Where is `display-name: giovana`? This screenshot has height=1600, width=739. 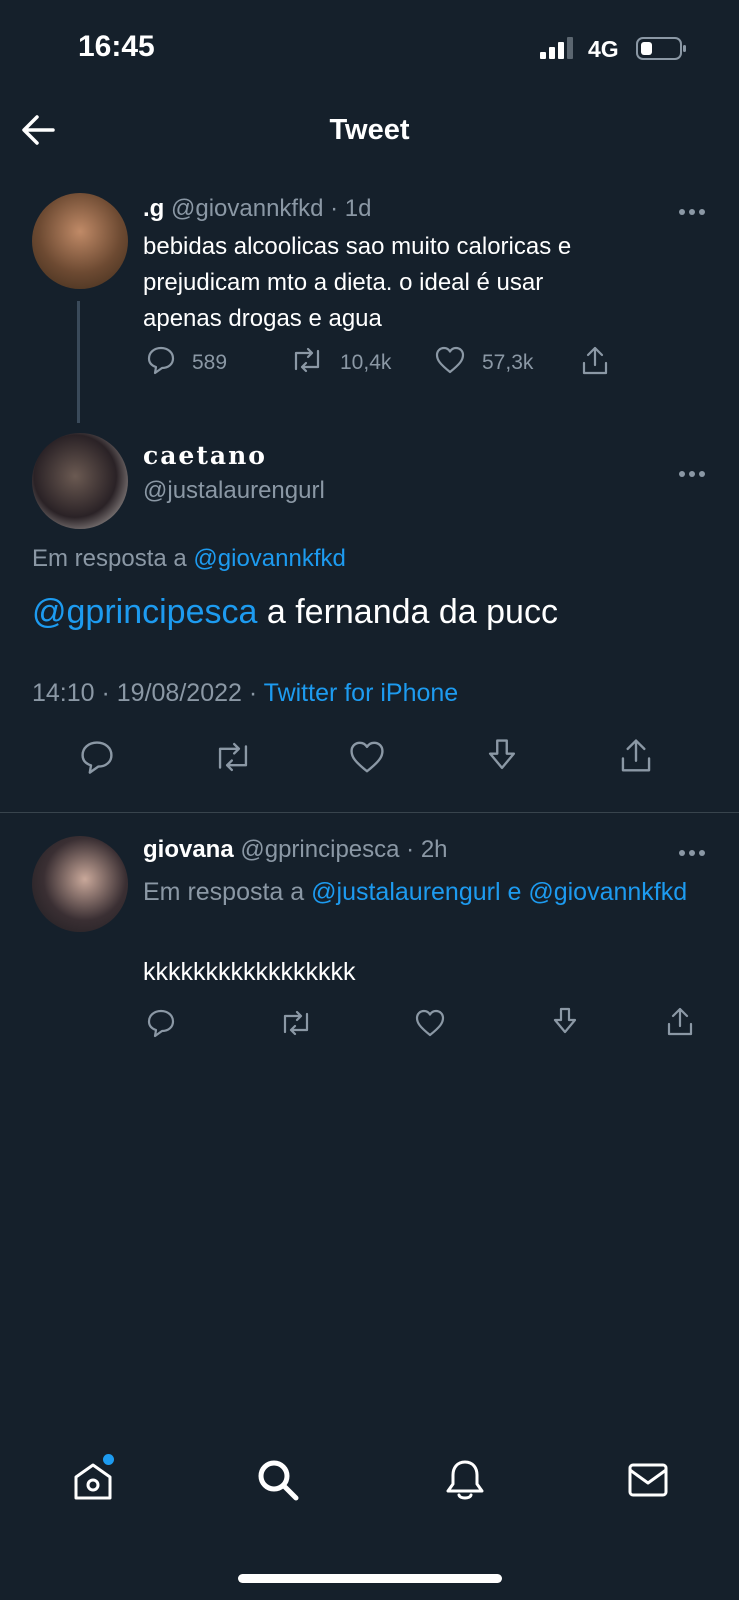
display-name: giovana is located at coordinates (188, 849).